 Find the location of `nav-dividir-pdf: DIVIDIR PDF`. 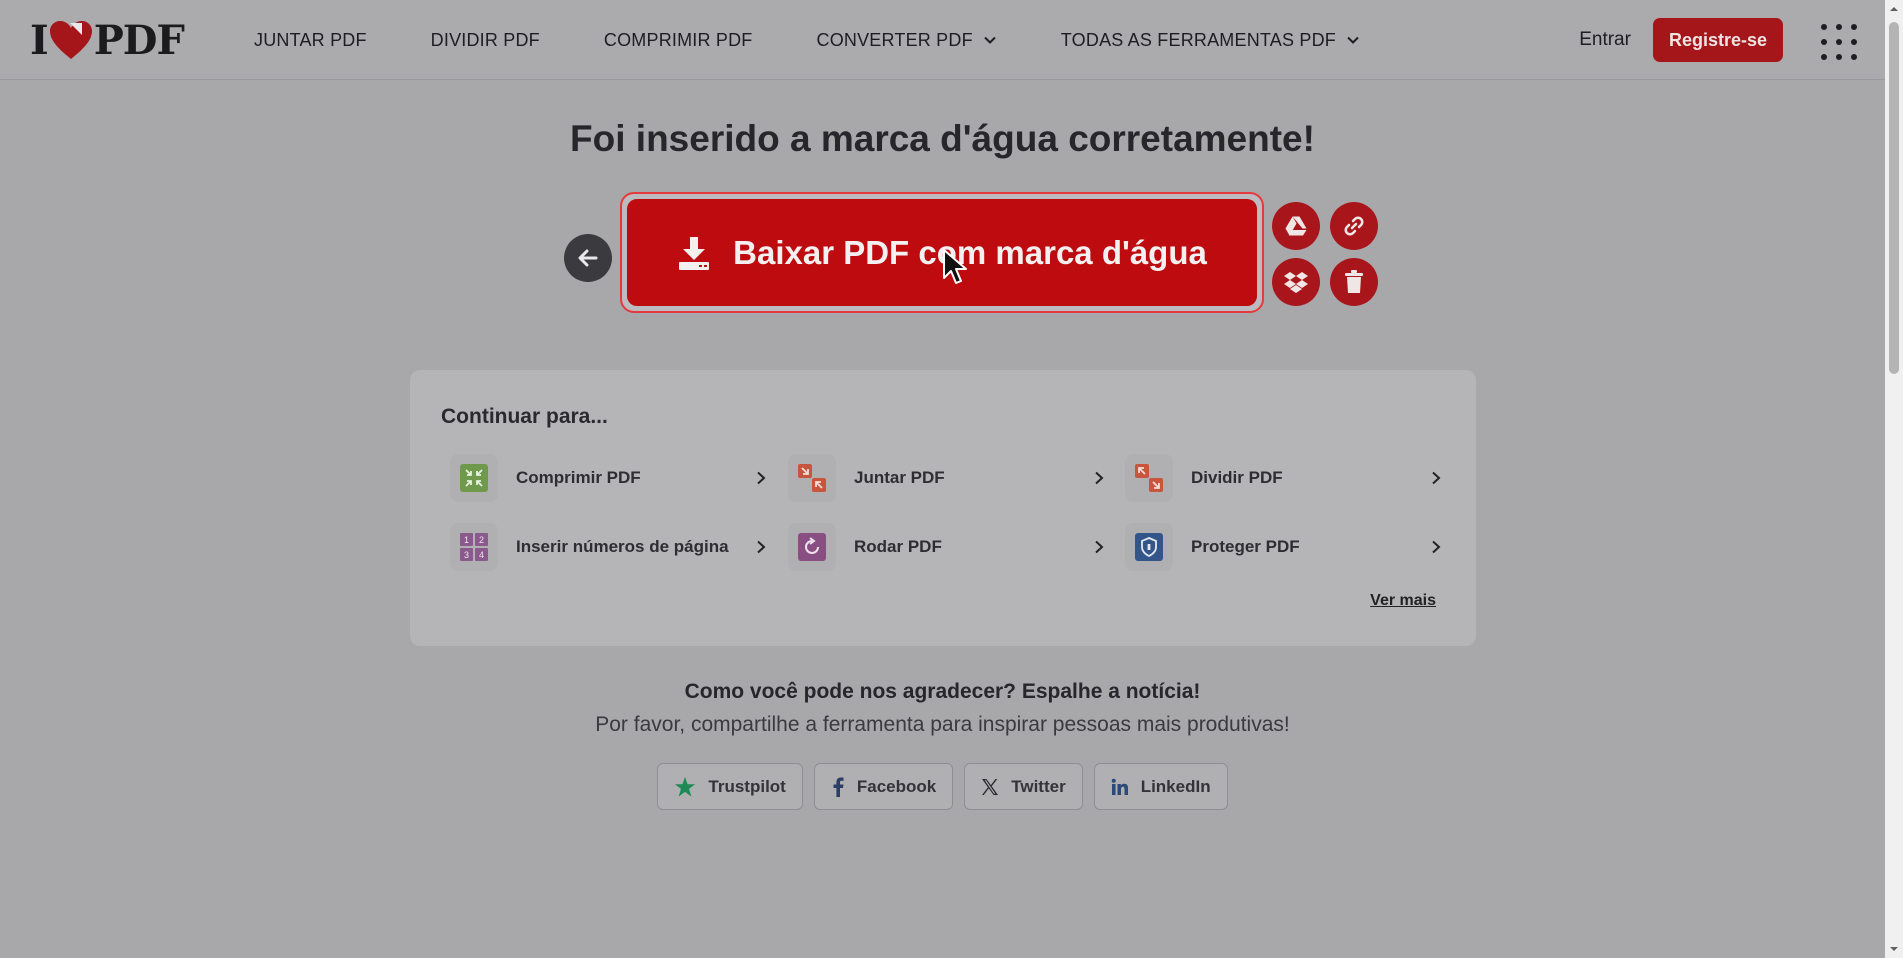

nav-dividir-pdf: DIVIDIR PDF is located at coordinates (485, 40).